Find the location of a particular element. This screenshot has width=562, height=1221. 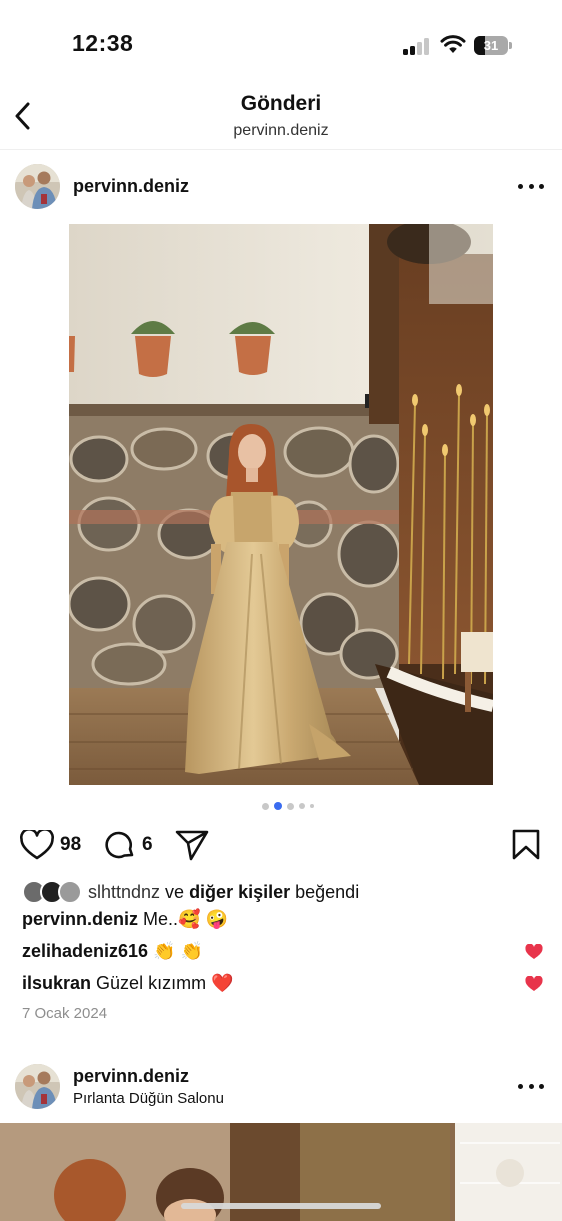

comment-row: ilsukran Güzel kızımm ❤️ is located at coordinates (127, 983).